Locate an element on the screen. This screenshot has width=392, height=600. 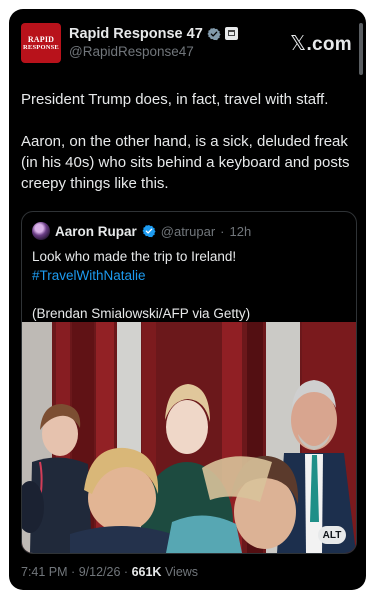
post-date: 9/12/26 is located at coordinates (100, 572).